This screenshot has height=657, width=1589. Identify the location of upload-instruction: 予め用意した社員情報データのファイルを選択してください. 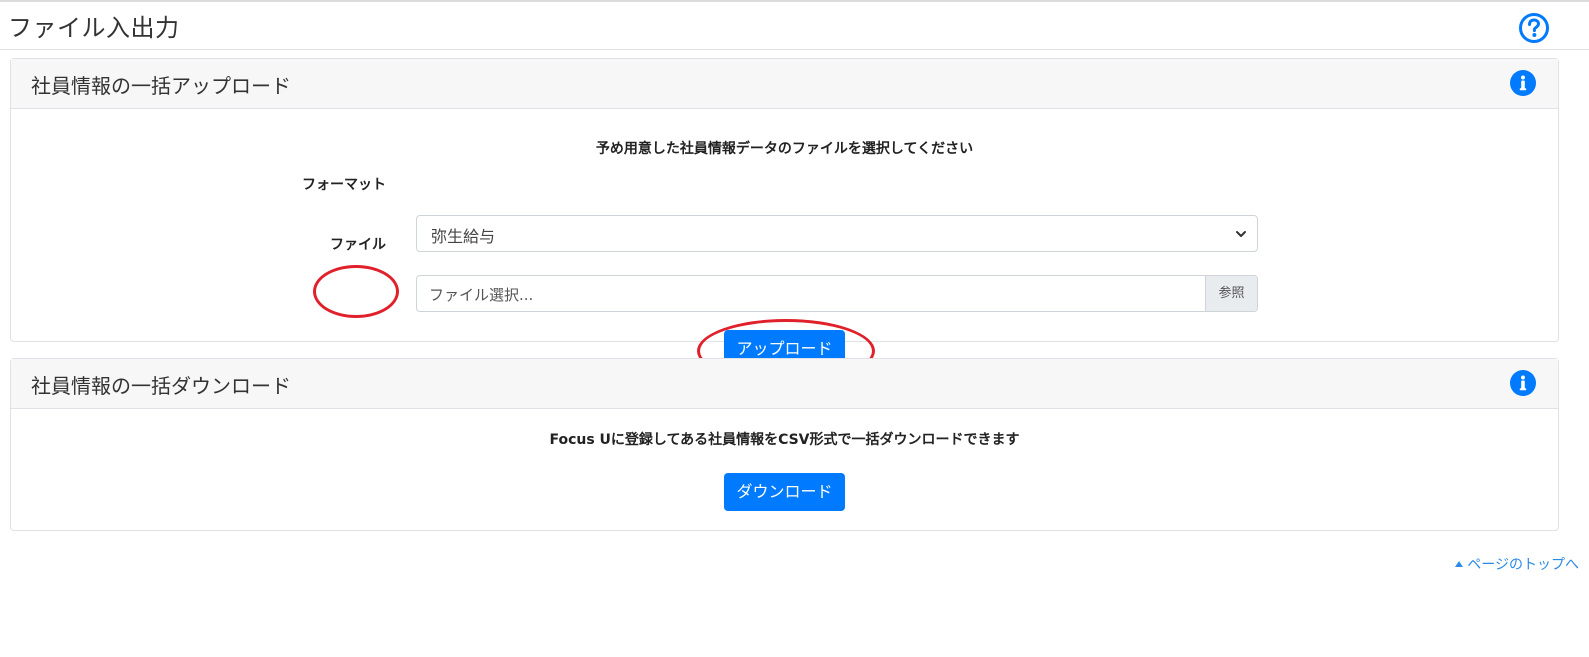
(784, 149).